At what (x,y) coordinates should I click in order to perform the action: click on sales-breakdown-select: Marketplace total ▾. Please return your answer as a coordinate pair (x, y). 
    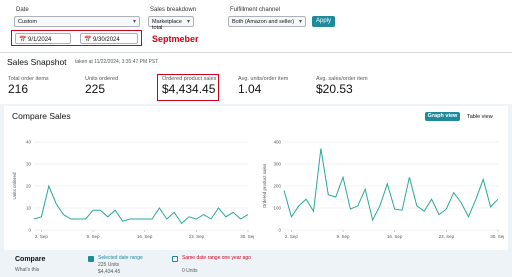
    Looking at the image, I should click on (171, 23).